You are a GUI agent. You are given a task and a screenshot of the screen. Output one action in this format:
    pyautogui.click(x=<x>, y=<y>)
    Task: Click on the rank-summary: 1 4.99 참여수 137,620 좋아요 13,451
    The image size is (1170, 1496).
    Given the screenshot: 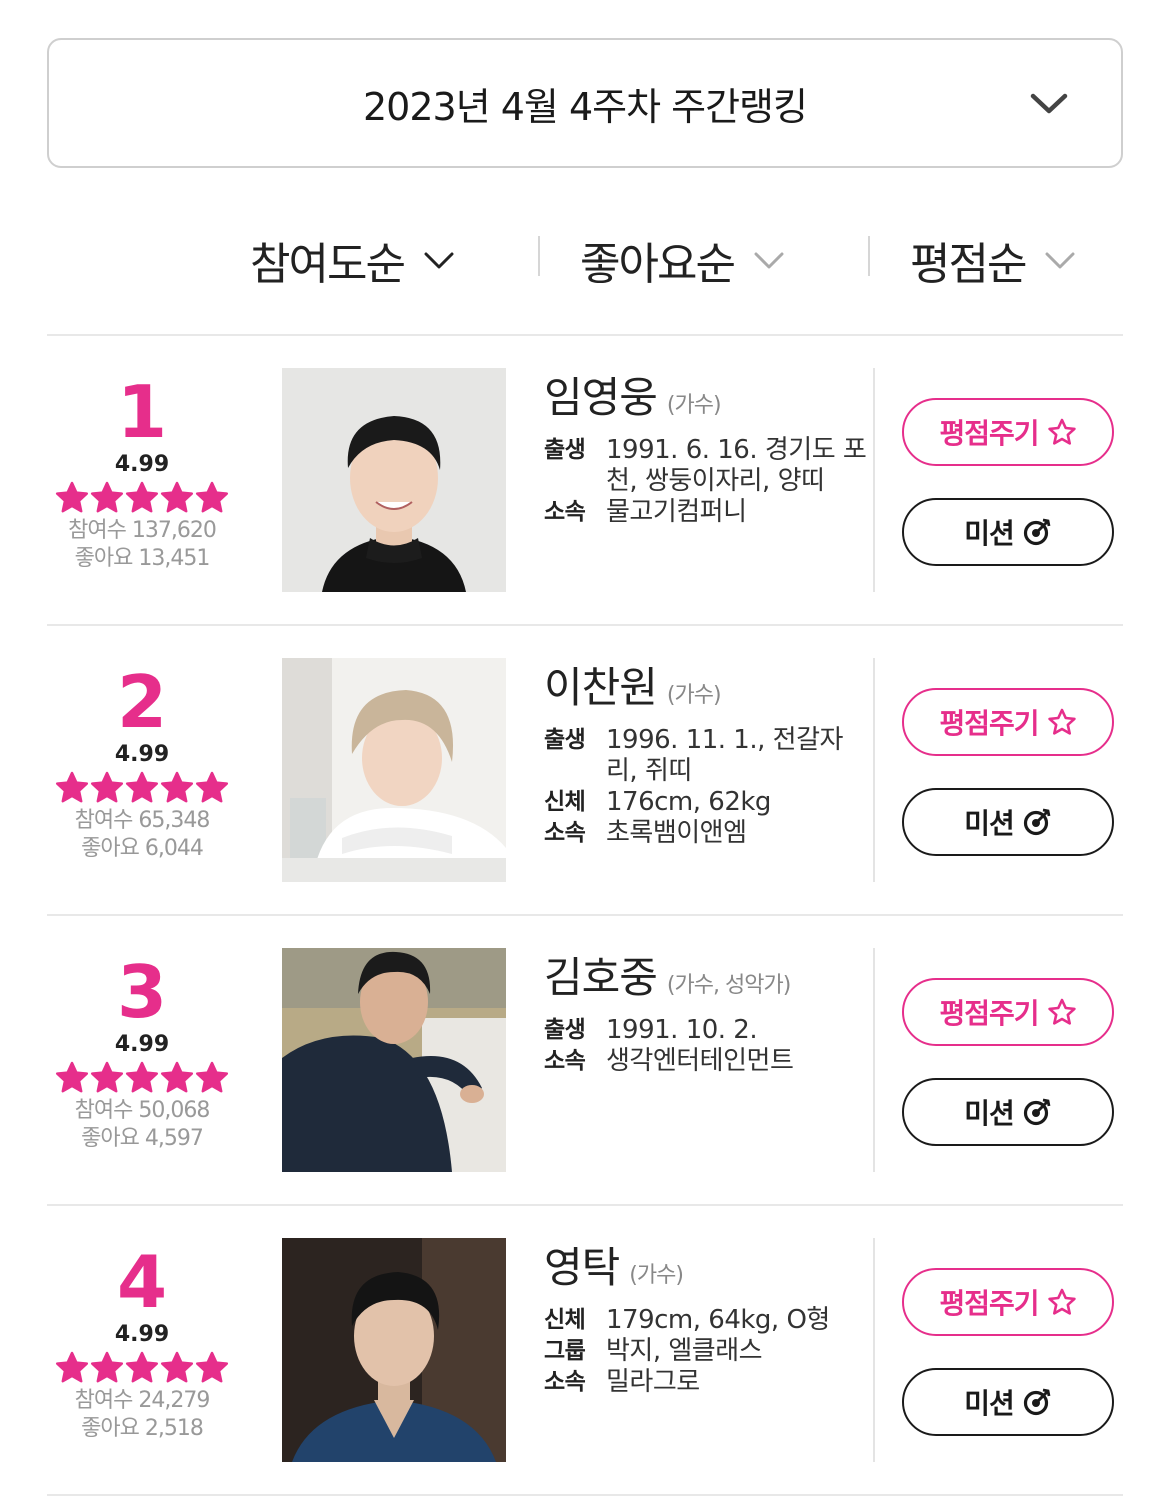 What is the action you would take?
    pyautogui.click(x=142, y=473)
    